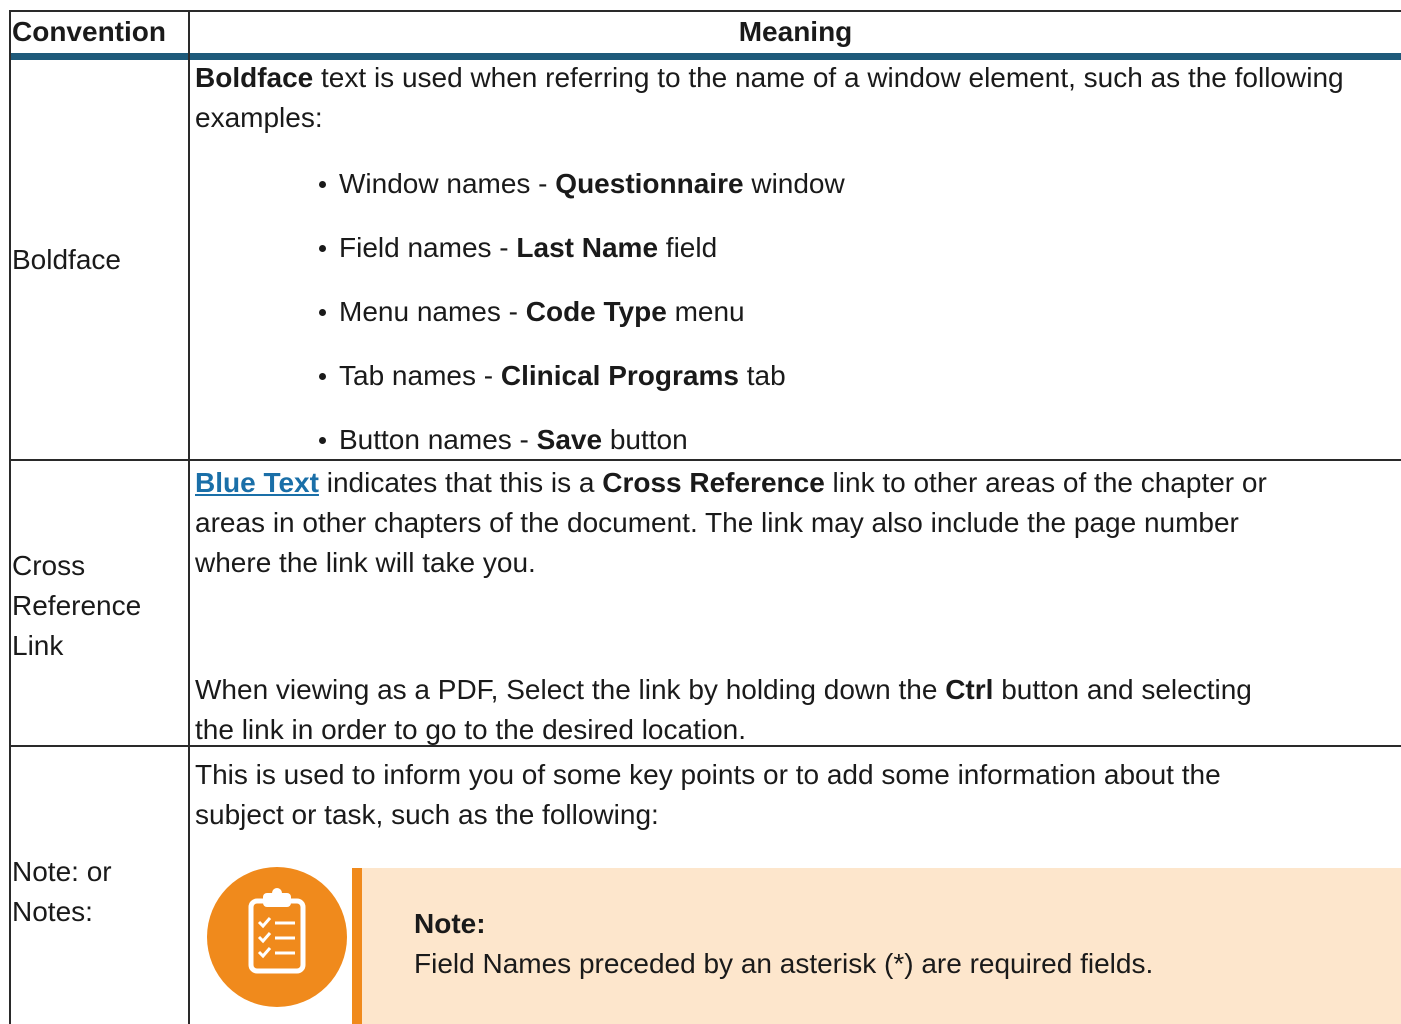 This screenshot has width=1401, height=1024. Describe the element at coordinates (189, 517) in the screenshot. I see `column-divider` at that location.